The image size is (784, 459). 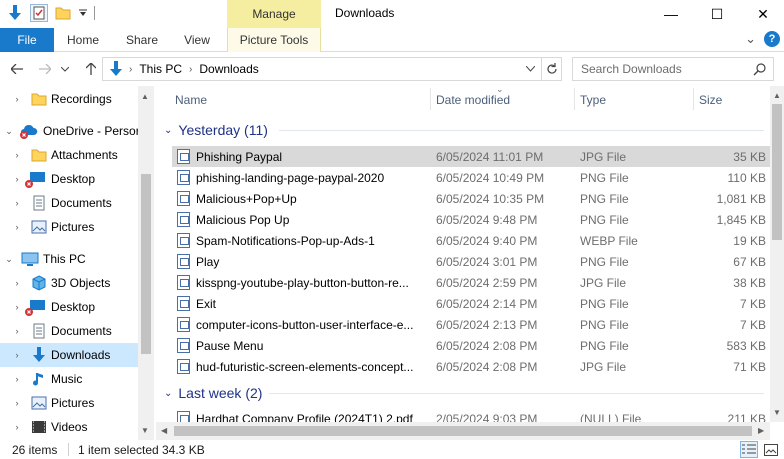 What do you see at coordinates (45, 69) in the screenshot?
I see `forward-button` at bounding box center [45, 69].